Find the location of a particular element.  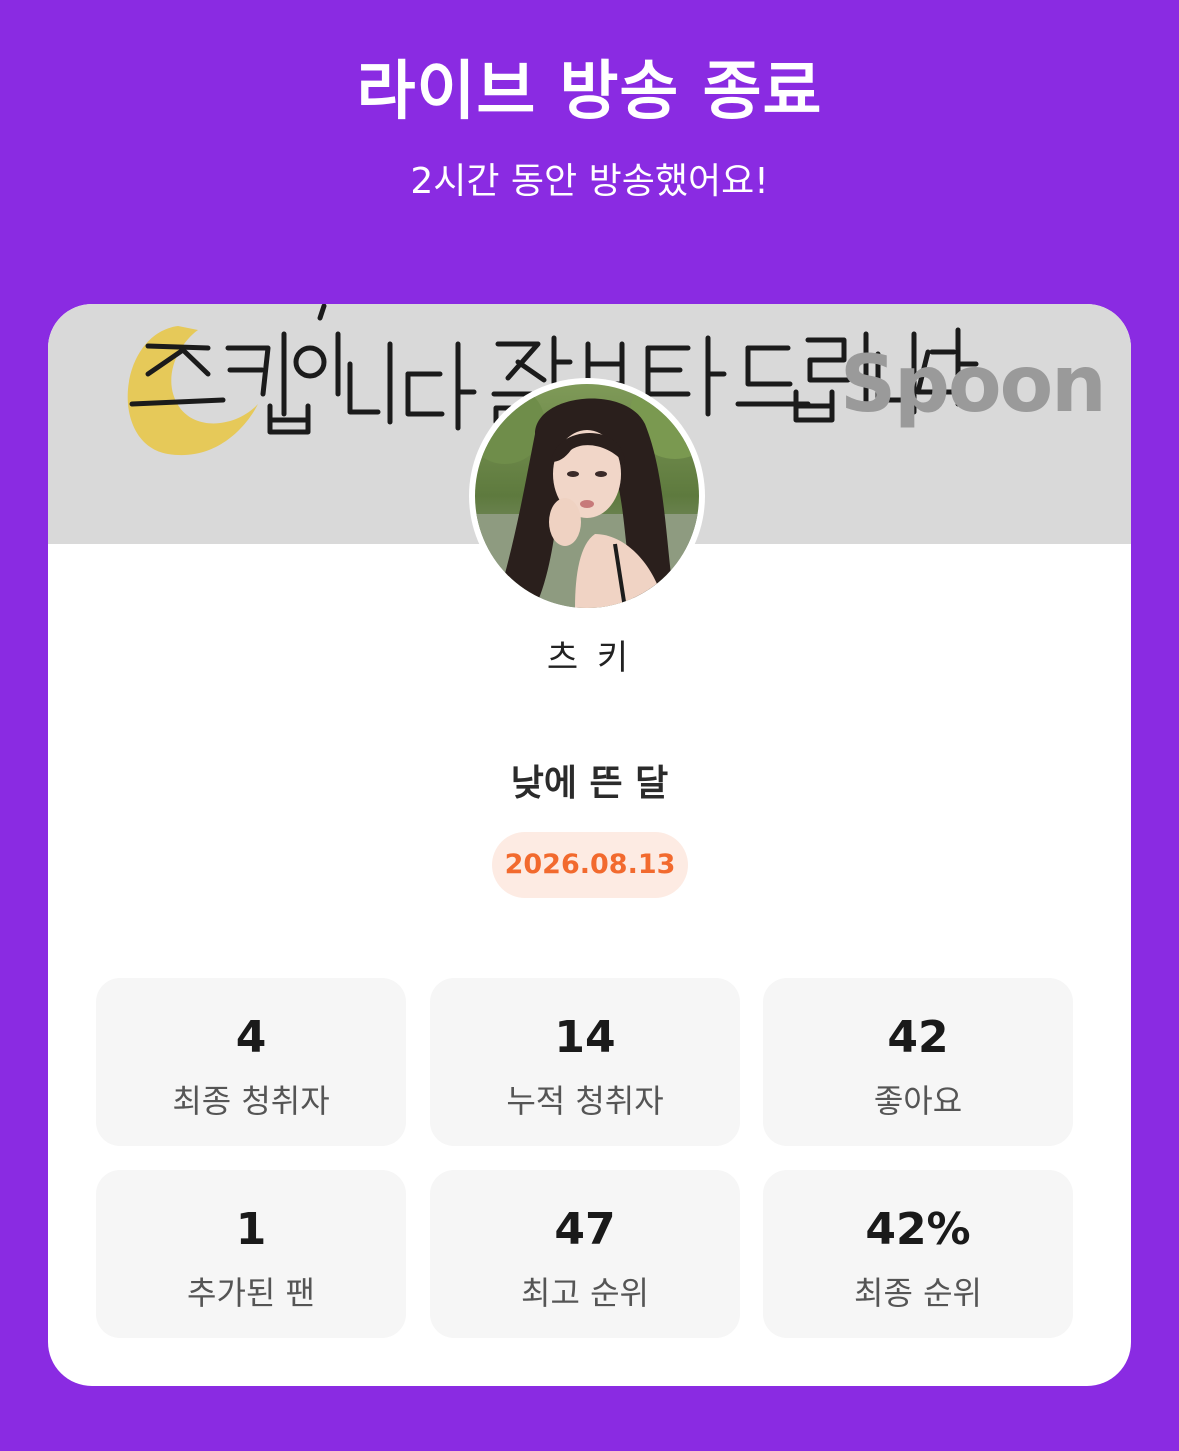

stat-final-listeners: 4 최종 청취자 is located at coordinates (251, 1062).